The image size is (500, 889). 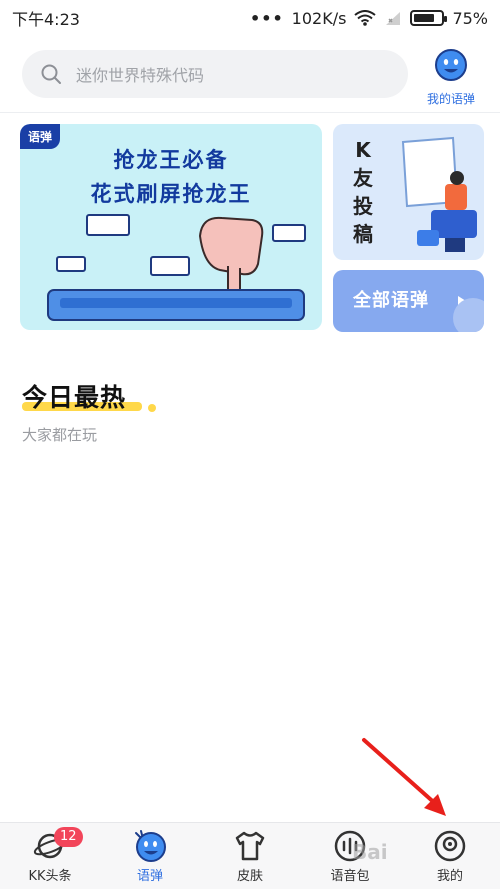 What do you see at coordinates (451, 65) in the screenshot?
I see `yudan-face-icon` at bounding box center [451, 65].